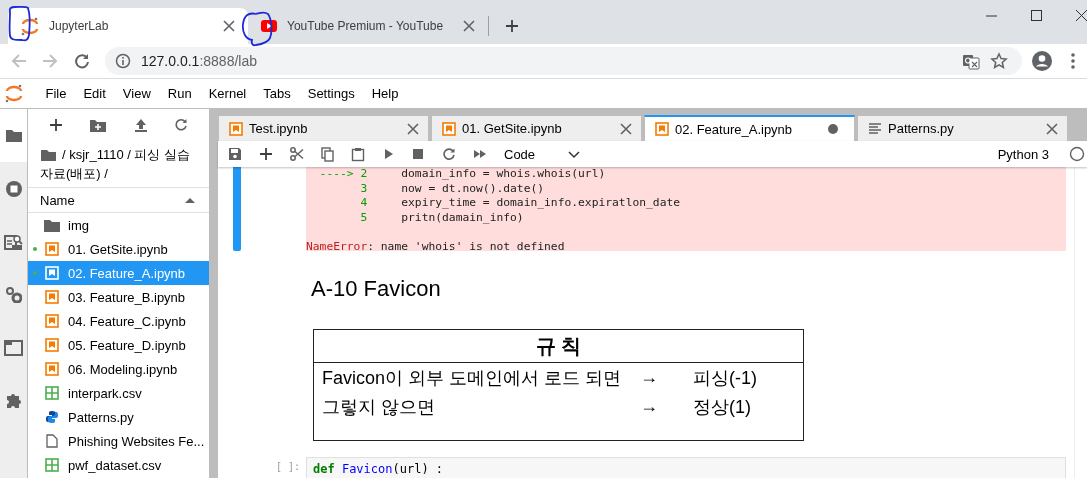  I want to click on browser-tab: JupyterLab, so click(128, 26).